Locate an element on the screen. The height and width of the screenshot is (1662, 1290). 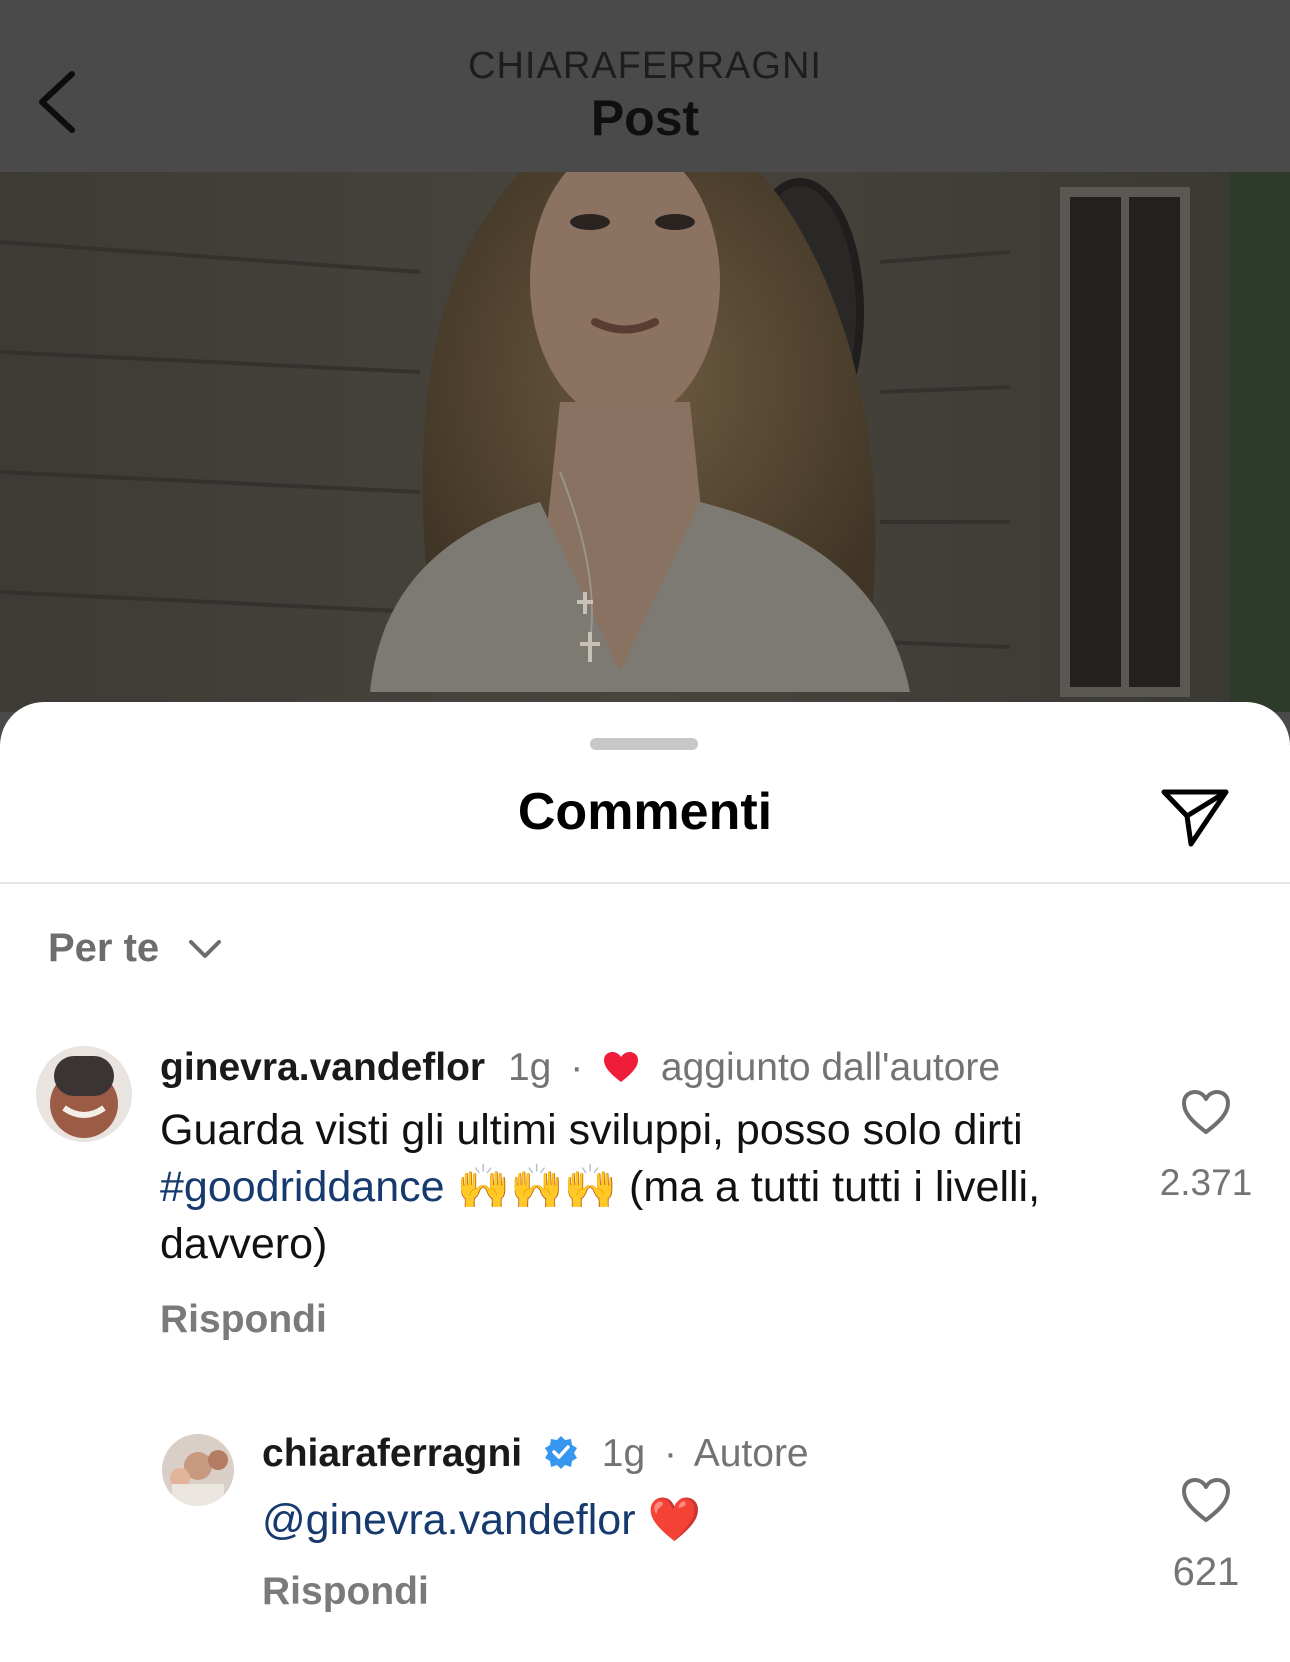
comment-username: chiaraferragni is located at coordinates (392, 1453).